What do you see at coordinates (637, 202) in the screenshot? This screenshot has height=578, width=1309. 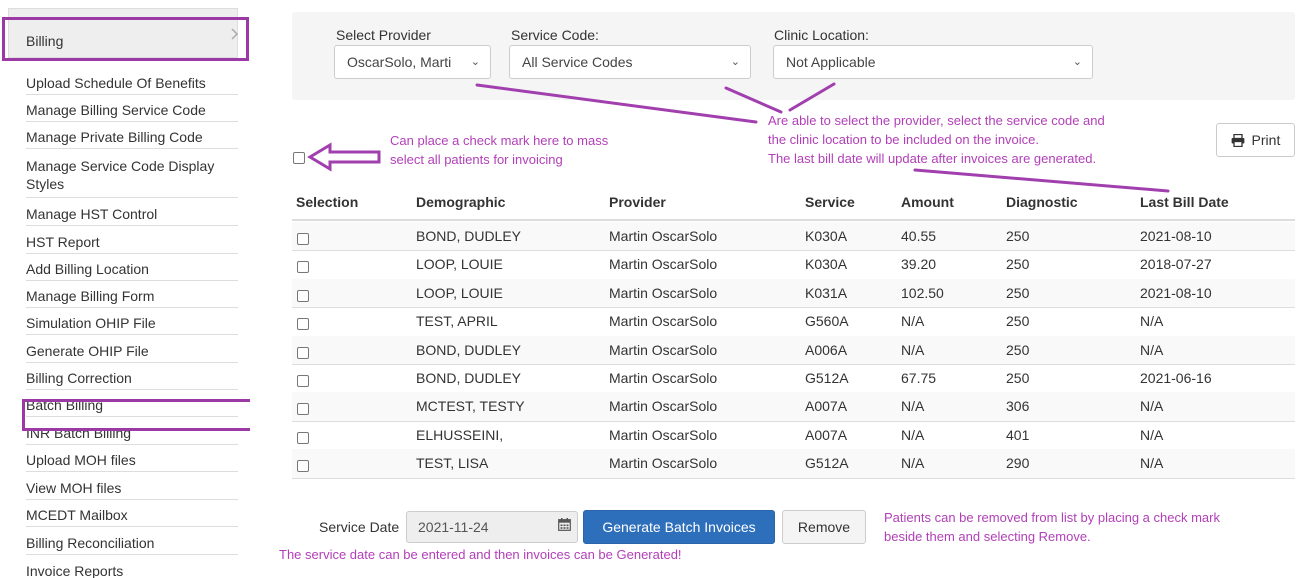 I see `col-header-provider: Provider` at bounding box center [637, 202].